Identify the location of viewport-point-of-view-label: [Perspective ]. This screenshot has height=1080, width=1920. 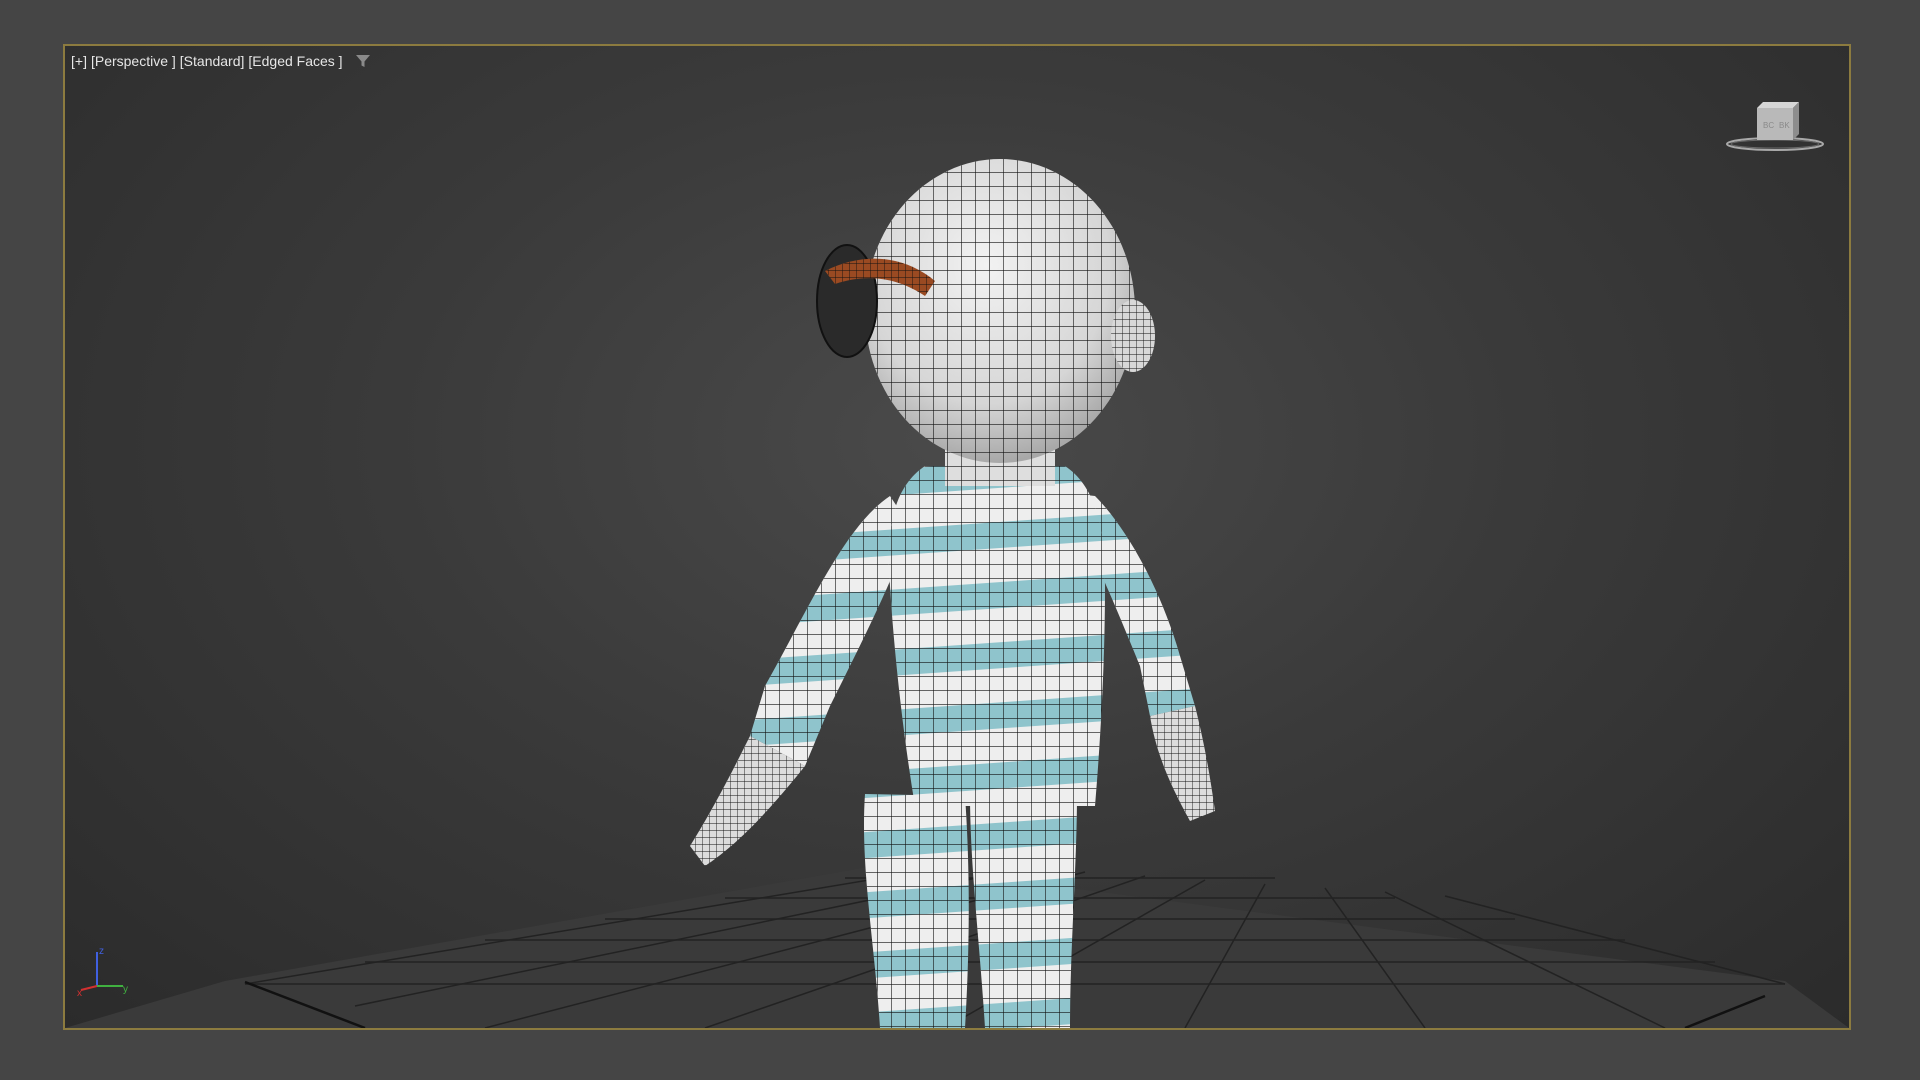
(133, 61).